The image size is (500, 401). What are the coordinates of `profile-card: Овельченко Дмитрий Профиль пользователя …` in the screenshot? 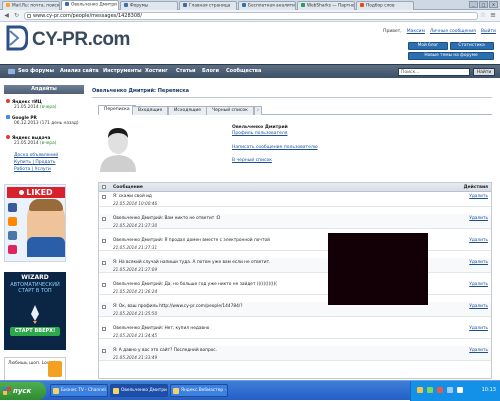 It's located at (295, 152).